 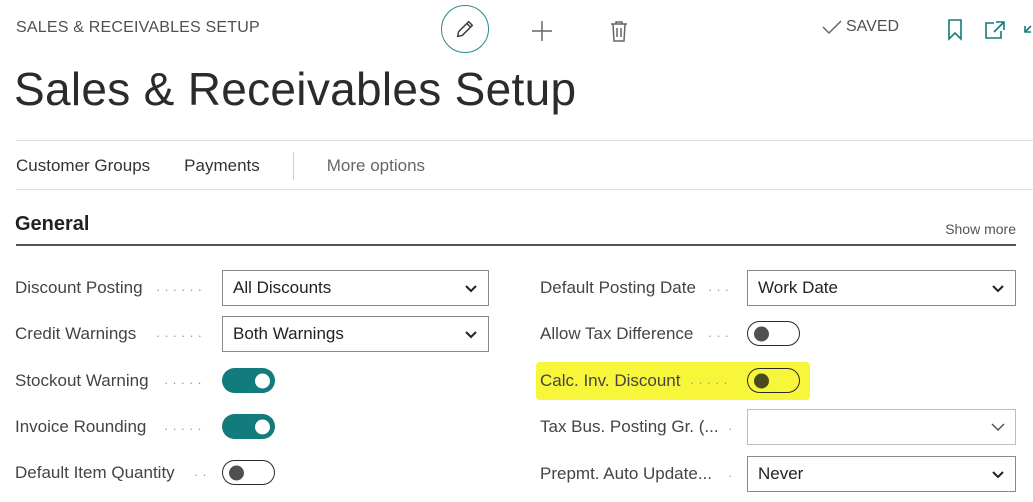 What do you see at coordinates (524, 189) in the screenshot?
I see `action-bar-bottom-divider` at bounding box center [524, 189].